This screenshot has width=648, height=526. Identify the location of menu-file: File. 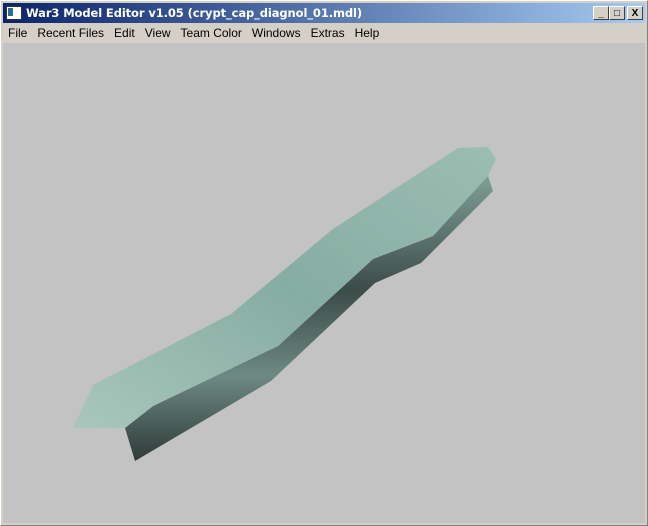
(17, 33).